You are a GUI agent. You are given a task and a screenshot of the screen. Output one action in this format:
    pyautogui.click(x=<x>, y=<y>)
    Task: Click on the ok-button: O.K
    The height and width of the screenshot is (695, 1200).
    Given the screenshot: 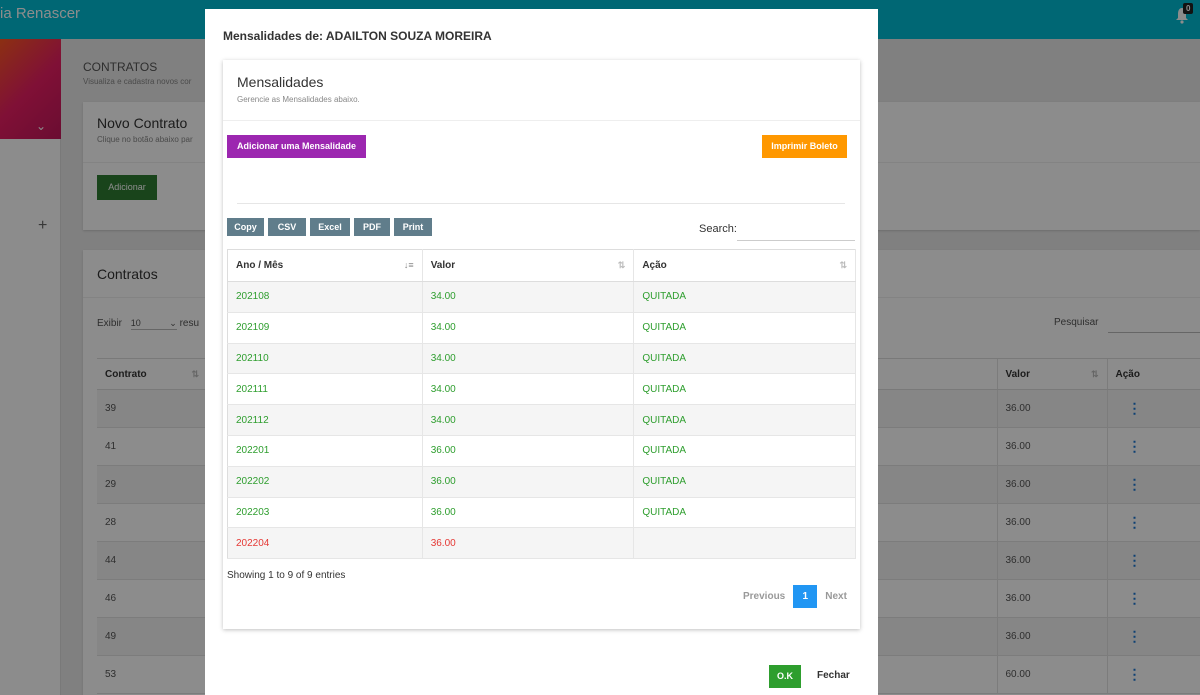 What is the action you would take?
    pyautogui.click(x=785, y=676)
    